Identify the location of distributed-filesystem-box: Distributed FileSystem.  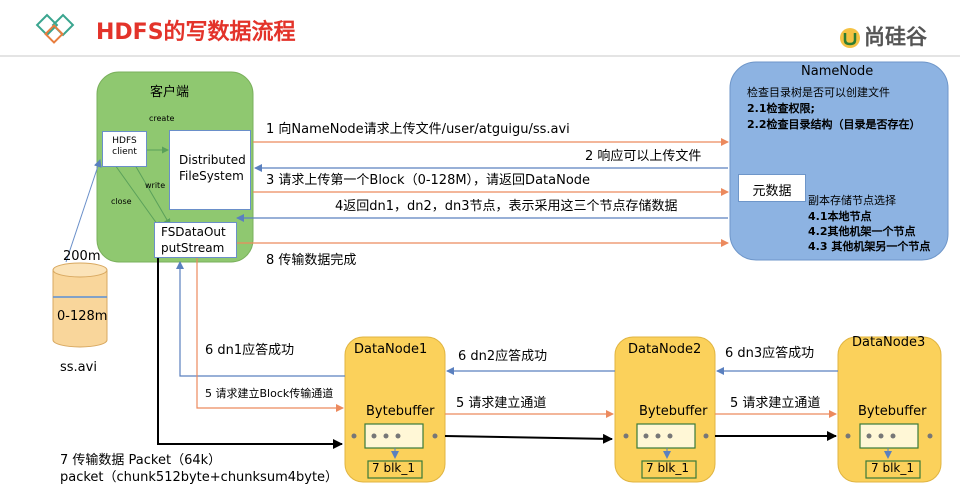
(210, 170).